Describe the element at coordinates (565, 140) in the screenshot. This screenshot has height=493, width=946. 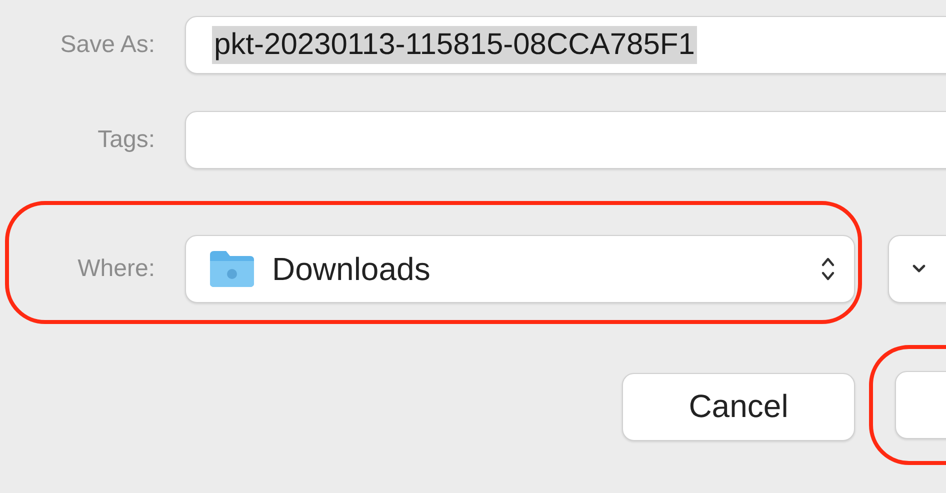
I see `tags-field` at that location.